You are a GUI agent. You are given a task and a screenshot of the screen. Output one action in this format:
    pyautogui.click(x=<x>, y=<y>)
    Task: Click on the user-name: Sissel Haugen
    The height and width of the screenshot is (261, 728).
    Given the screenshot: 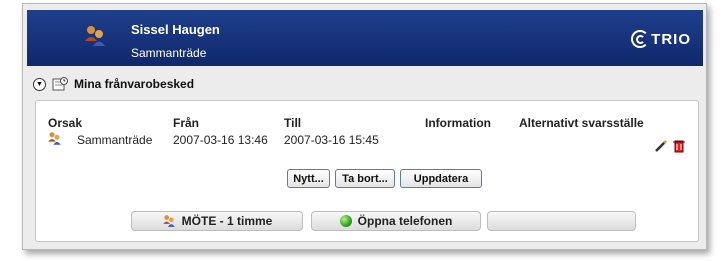 What is the action you would take?
    pyautogui.click(x=175, y=29)
    